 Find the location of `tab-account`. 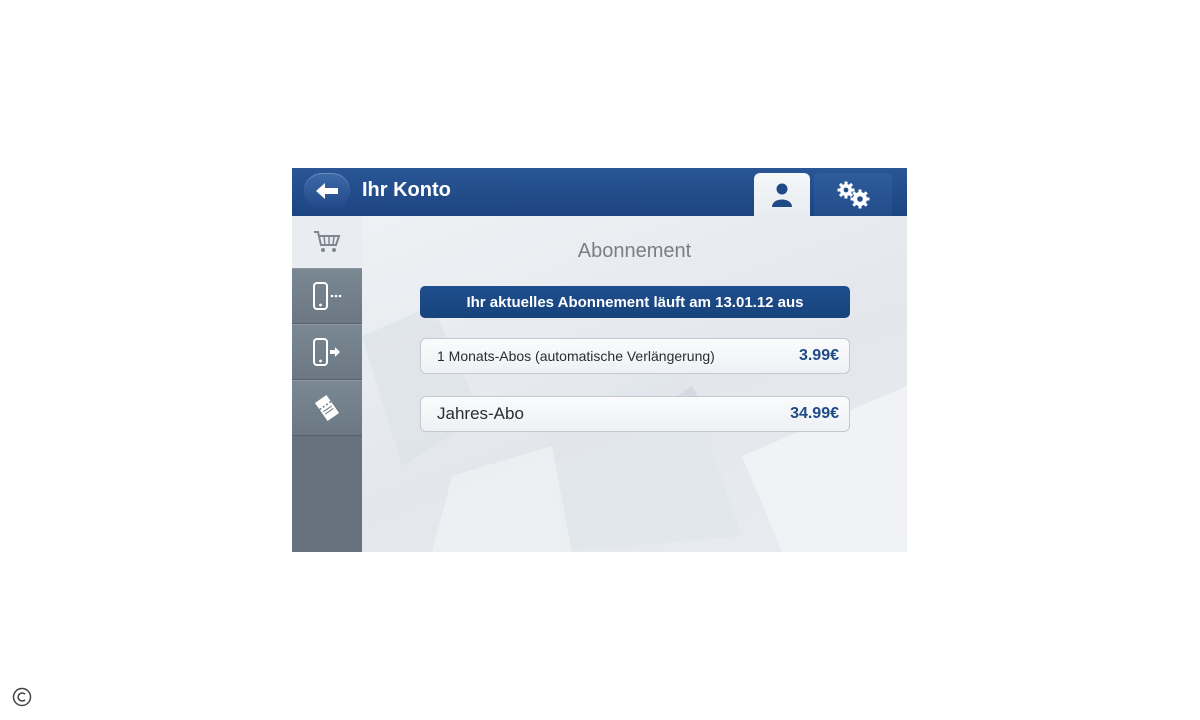

tab-account is located at coordinates (782, 194).